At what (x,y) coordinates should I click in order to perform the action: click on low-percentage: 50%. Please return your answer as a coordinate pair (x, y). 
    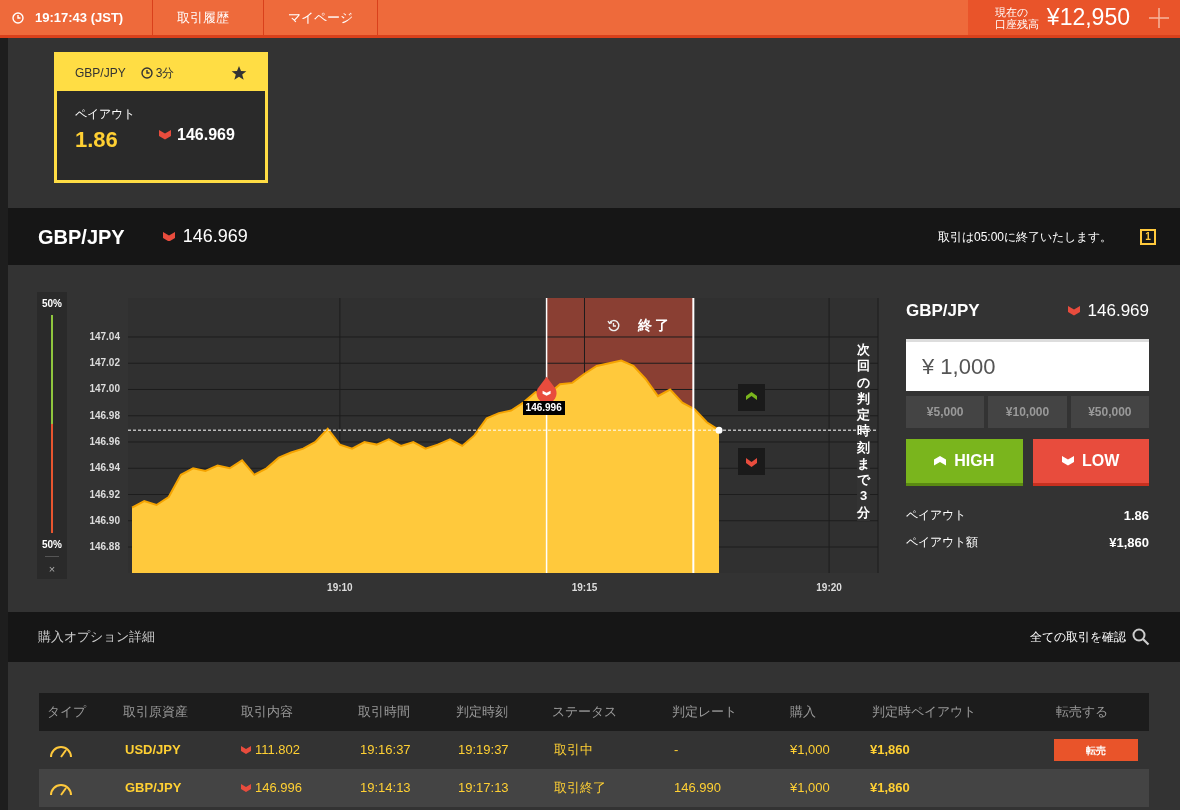
    Looking at the image, I should click on (52, 544).